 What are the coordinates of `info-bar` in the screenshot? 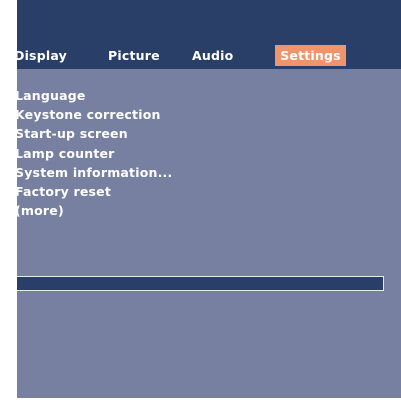 It's located at (200, 283).